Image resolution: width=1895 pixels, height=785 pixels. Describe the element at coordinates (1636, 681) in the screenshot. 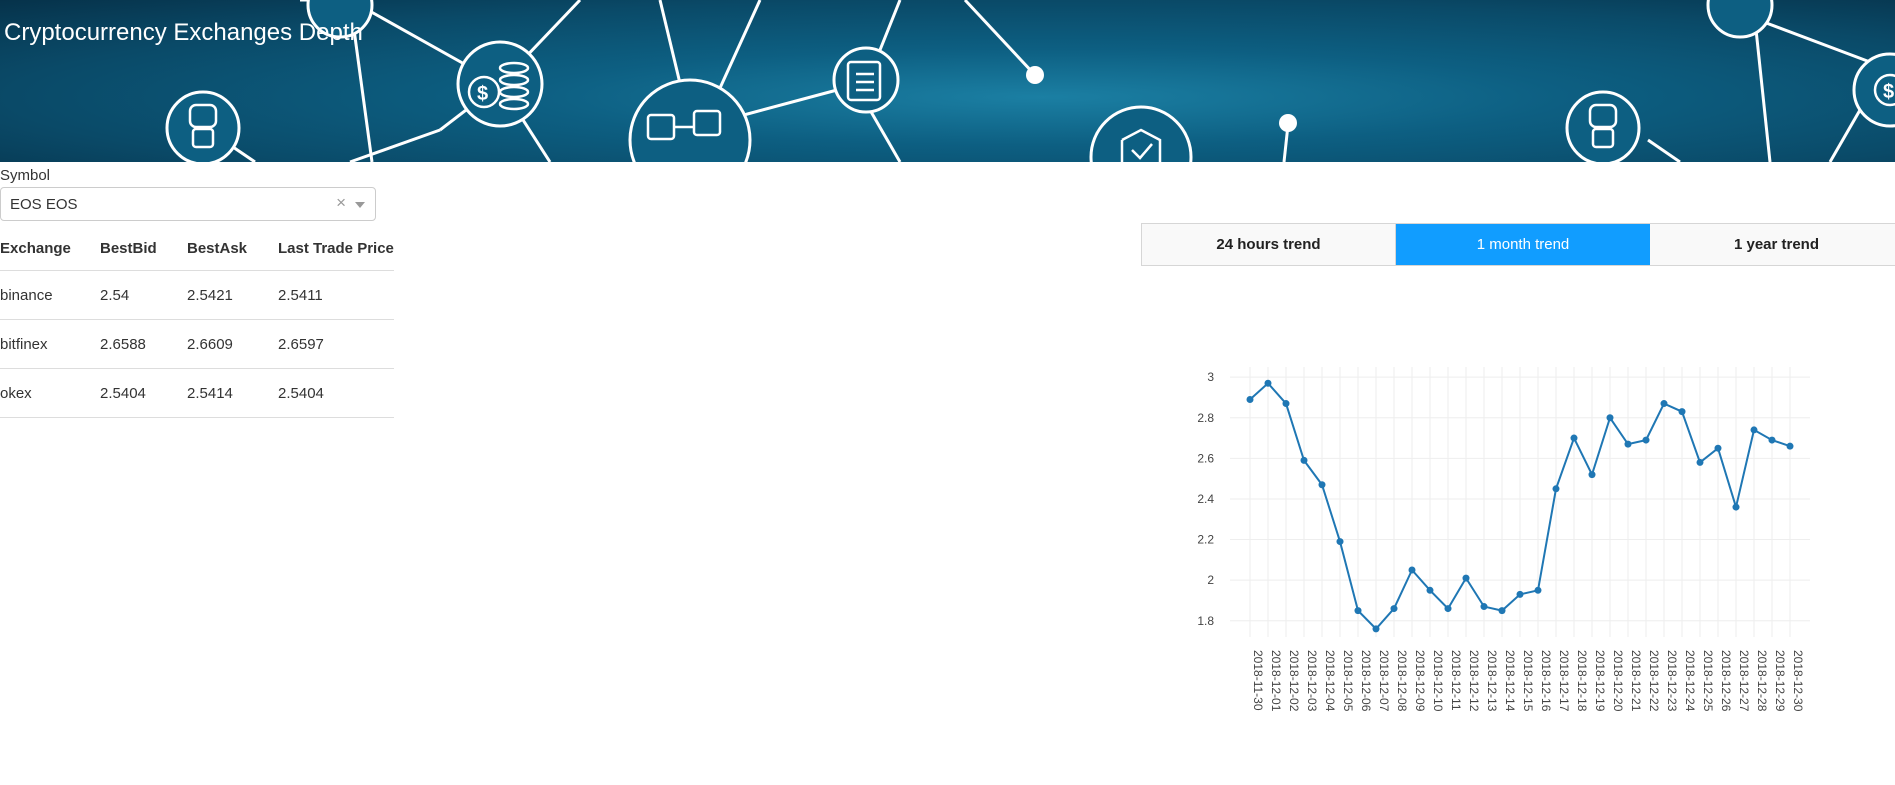

I see `x-tick-label: 2018-12-21` at that location.